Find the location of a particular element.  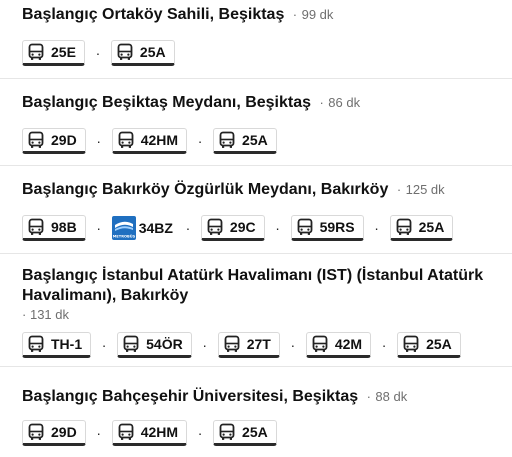

transit-leg-bus: 29C is located at coordinates (232, 228).